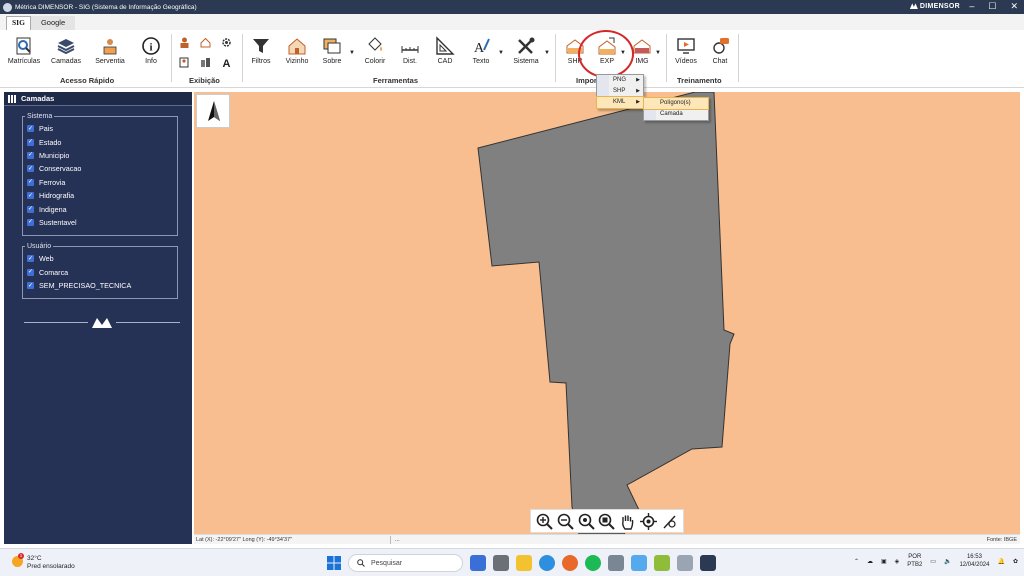  Describe the element at coordinates (870, 561) in the screenshot. I see `cloud-icon: ☁` at that location.